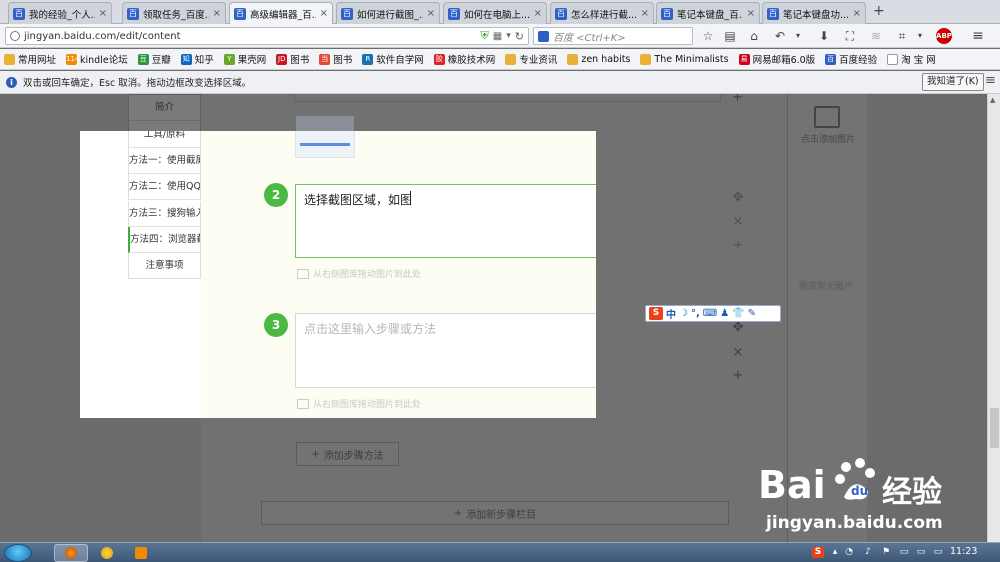 The height and width of the screenshot is (562, 1000). I want to click on bookmark-item: The Minimalists, so click(684, 59).